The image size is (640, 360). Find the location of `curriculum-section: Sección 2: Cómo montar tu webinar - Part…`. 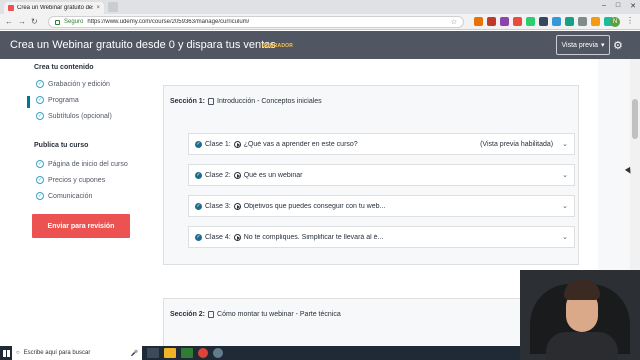

curriculum-section: Sección 2: Cómo montar tu webinar - Part… is located at coordinates (371, 322).